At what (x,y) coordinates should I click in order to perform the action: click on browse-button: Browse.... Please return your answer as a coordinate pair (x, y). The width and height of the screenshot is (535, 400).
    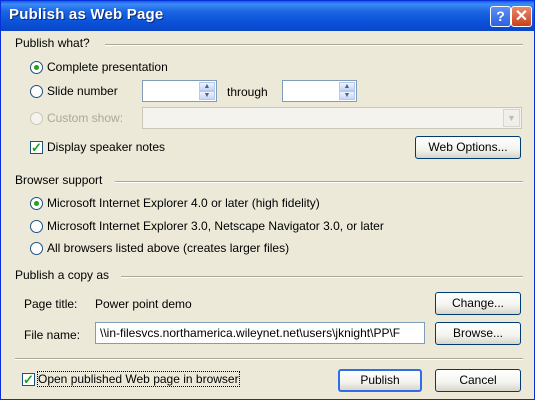
    Looking at the image, I should click on (478, 333).